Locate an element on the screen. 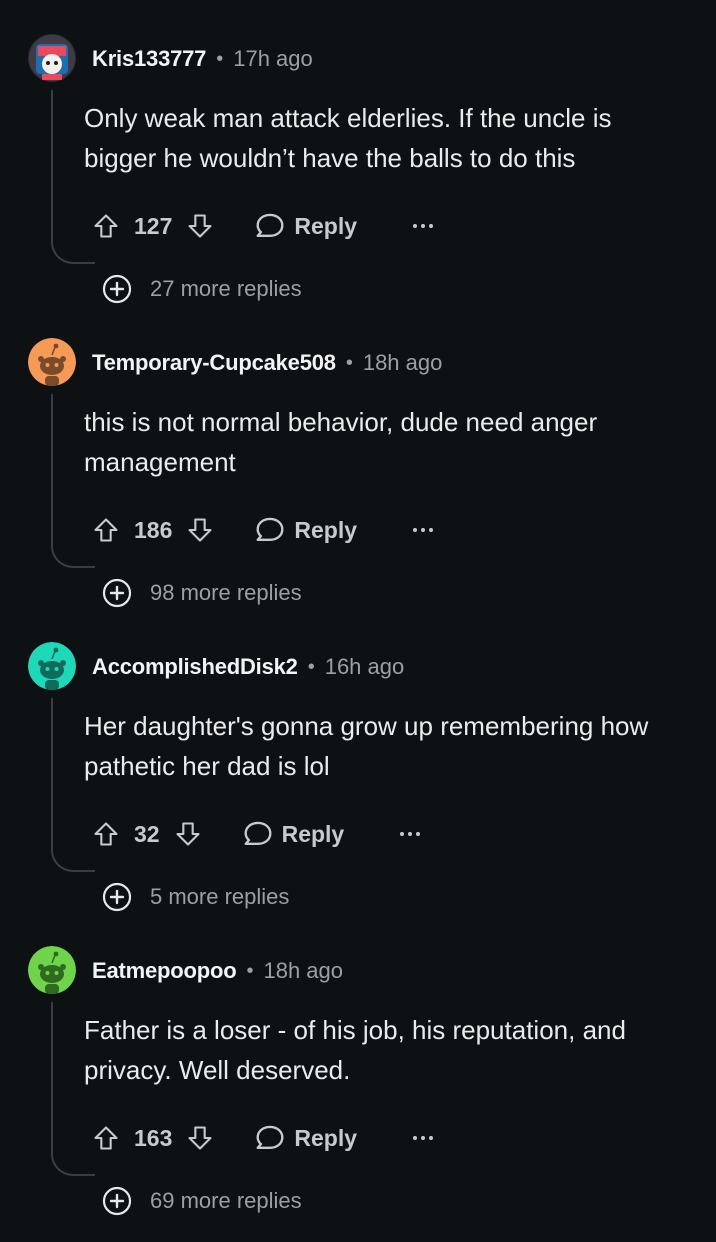 The image size is (716, 1242). more-replies-button: 27 more replies is located at coordinates (202, 289).